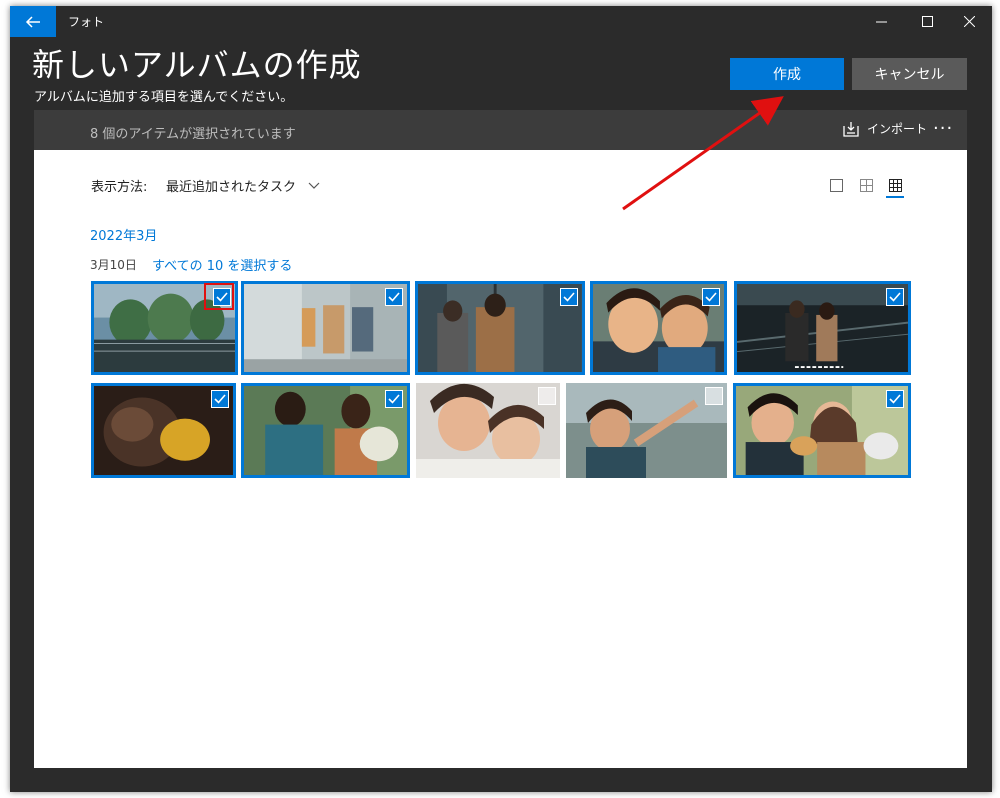 Image resolution: width=1000 pixels, height=798 pixels. I want to click on maximize-button, so click(927, 21).